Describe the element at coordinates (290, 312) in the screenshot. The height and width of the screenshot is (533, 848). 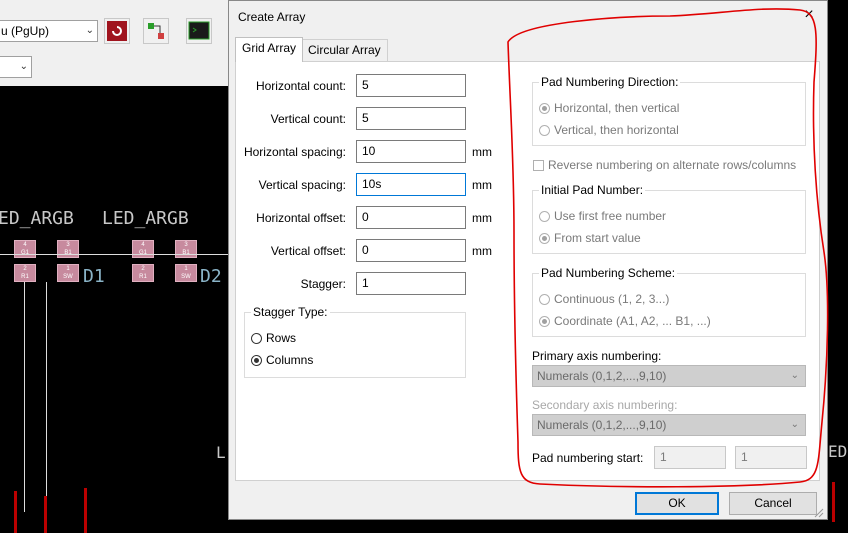
I see `stagger-type-title: Stagger Type:` at that location.